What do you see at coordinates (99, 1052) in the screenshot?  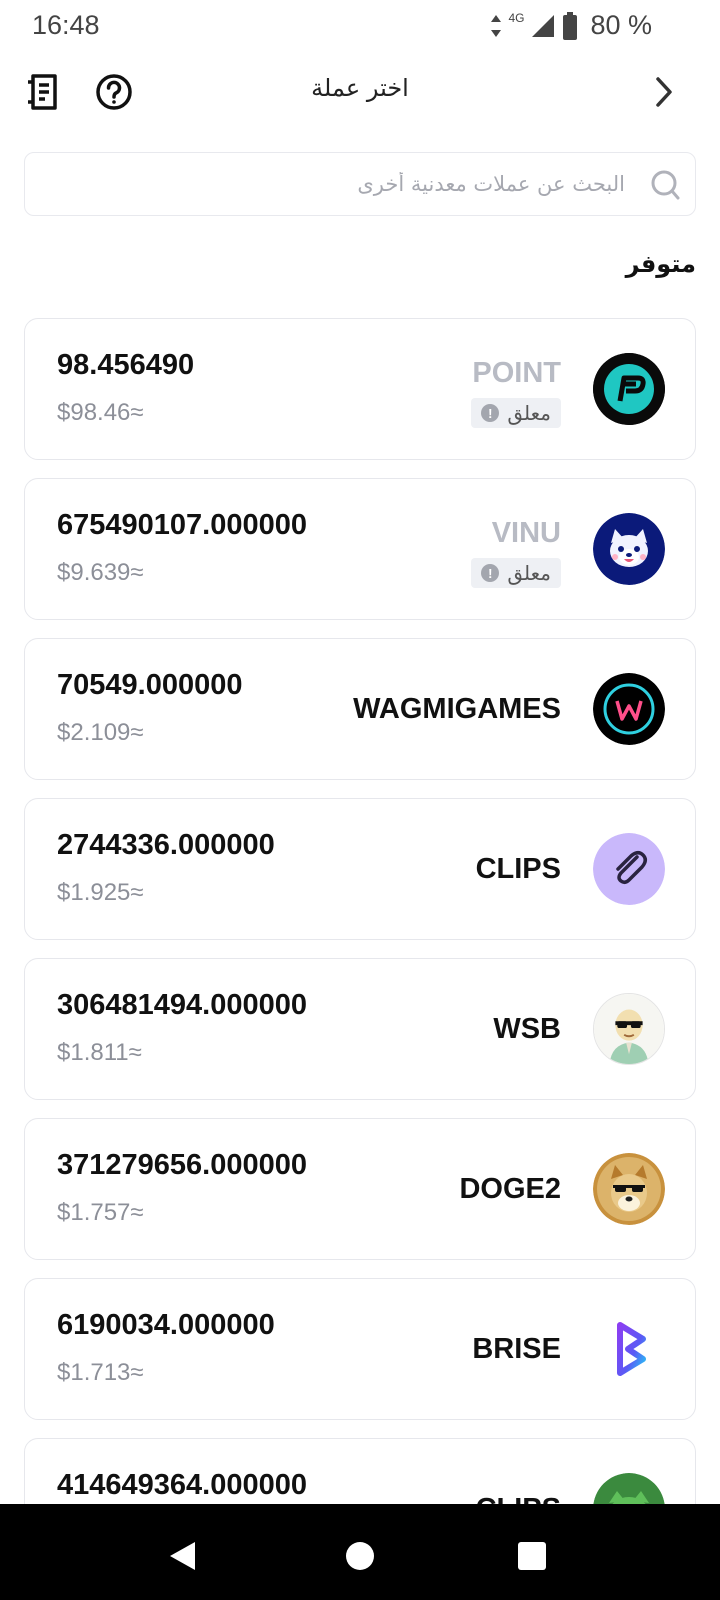 I see `token-fiat-value: $1.811≈` at bounding box center [99, 1052].